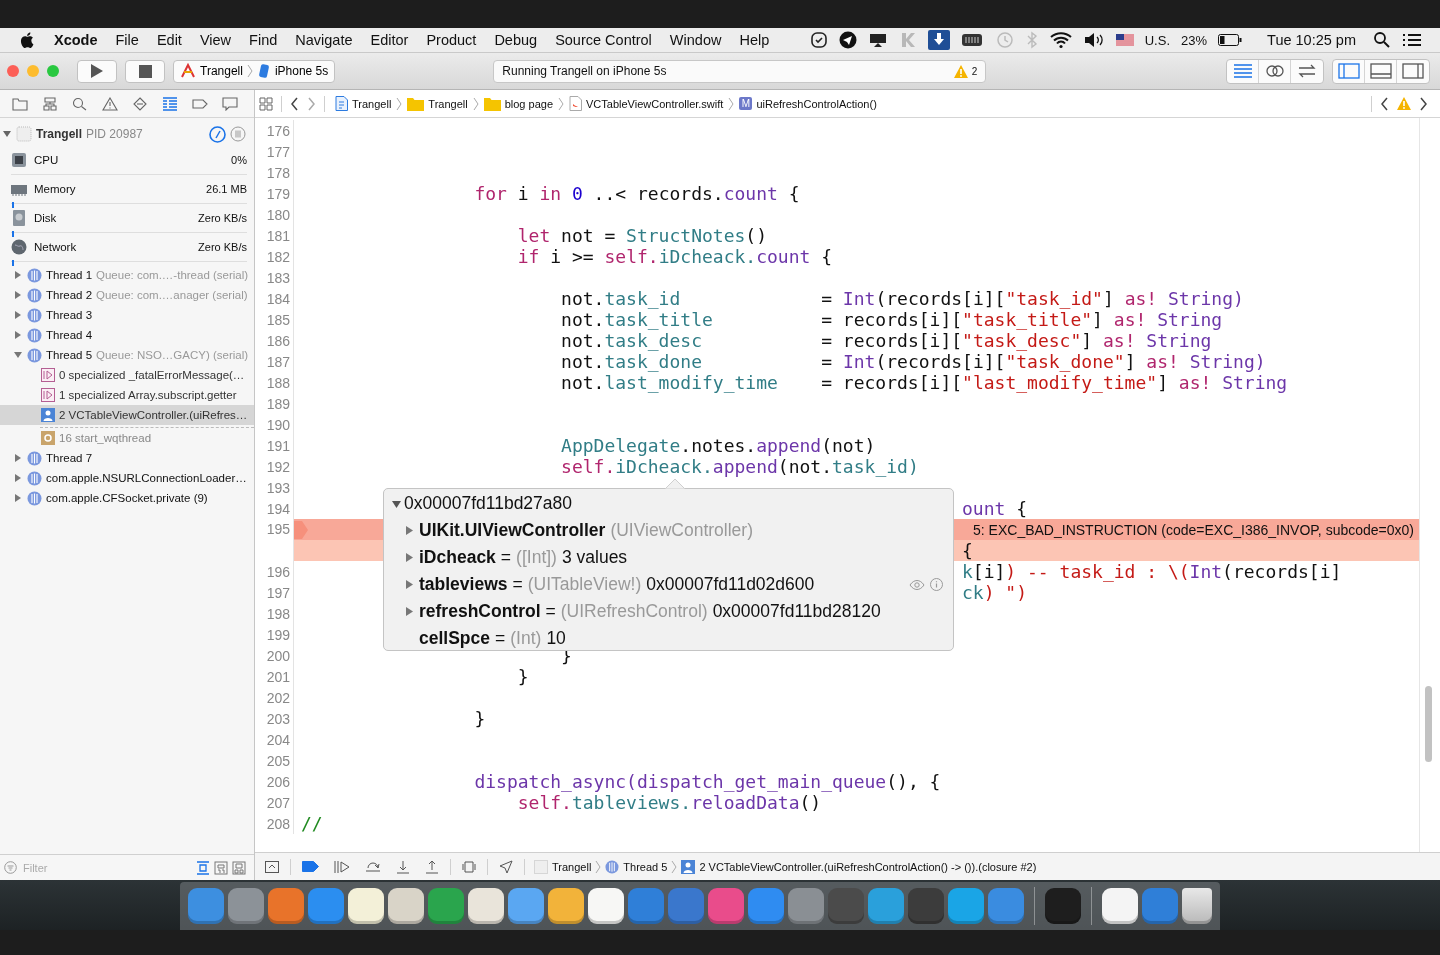 Image resolution: width=1440 pixels, height=955 pixels. I want to click on search-icon, so click(1382, 40).